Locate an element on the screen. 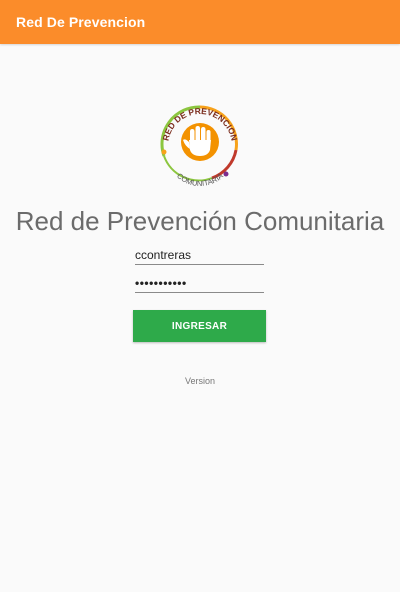  version-label: Version is located at coordinates (200, 381).